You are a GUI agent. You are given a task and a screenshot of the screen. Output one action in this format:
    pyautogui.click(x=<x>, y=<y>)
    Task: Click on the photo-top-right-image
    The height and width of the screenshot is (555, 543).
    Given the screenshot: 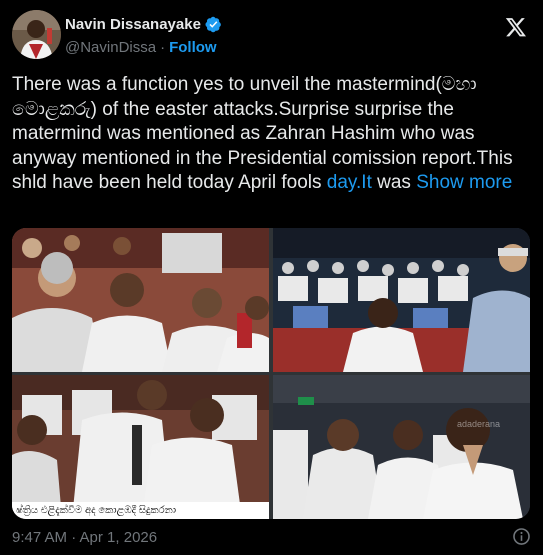 What is the action you would take?
    pyautogui.click(x=401, y=300)
    